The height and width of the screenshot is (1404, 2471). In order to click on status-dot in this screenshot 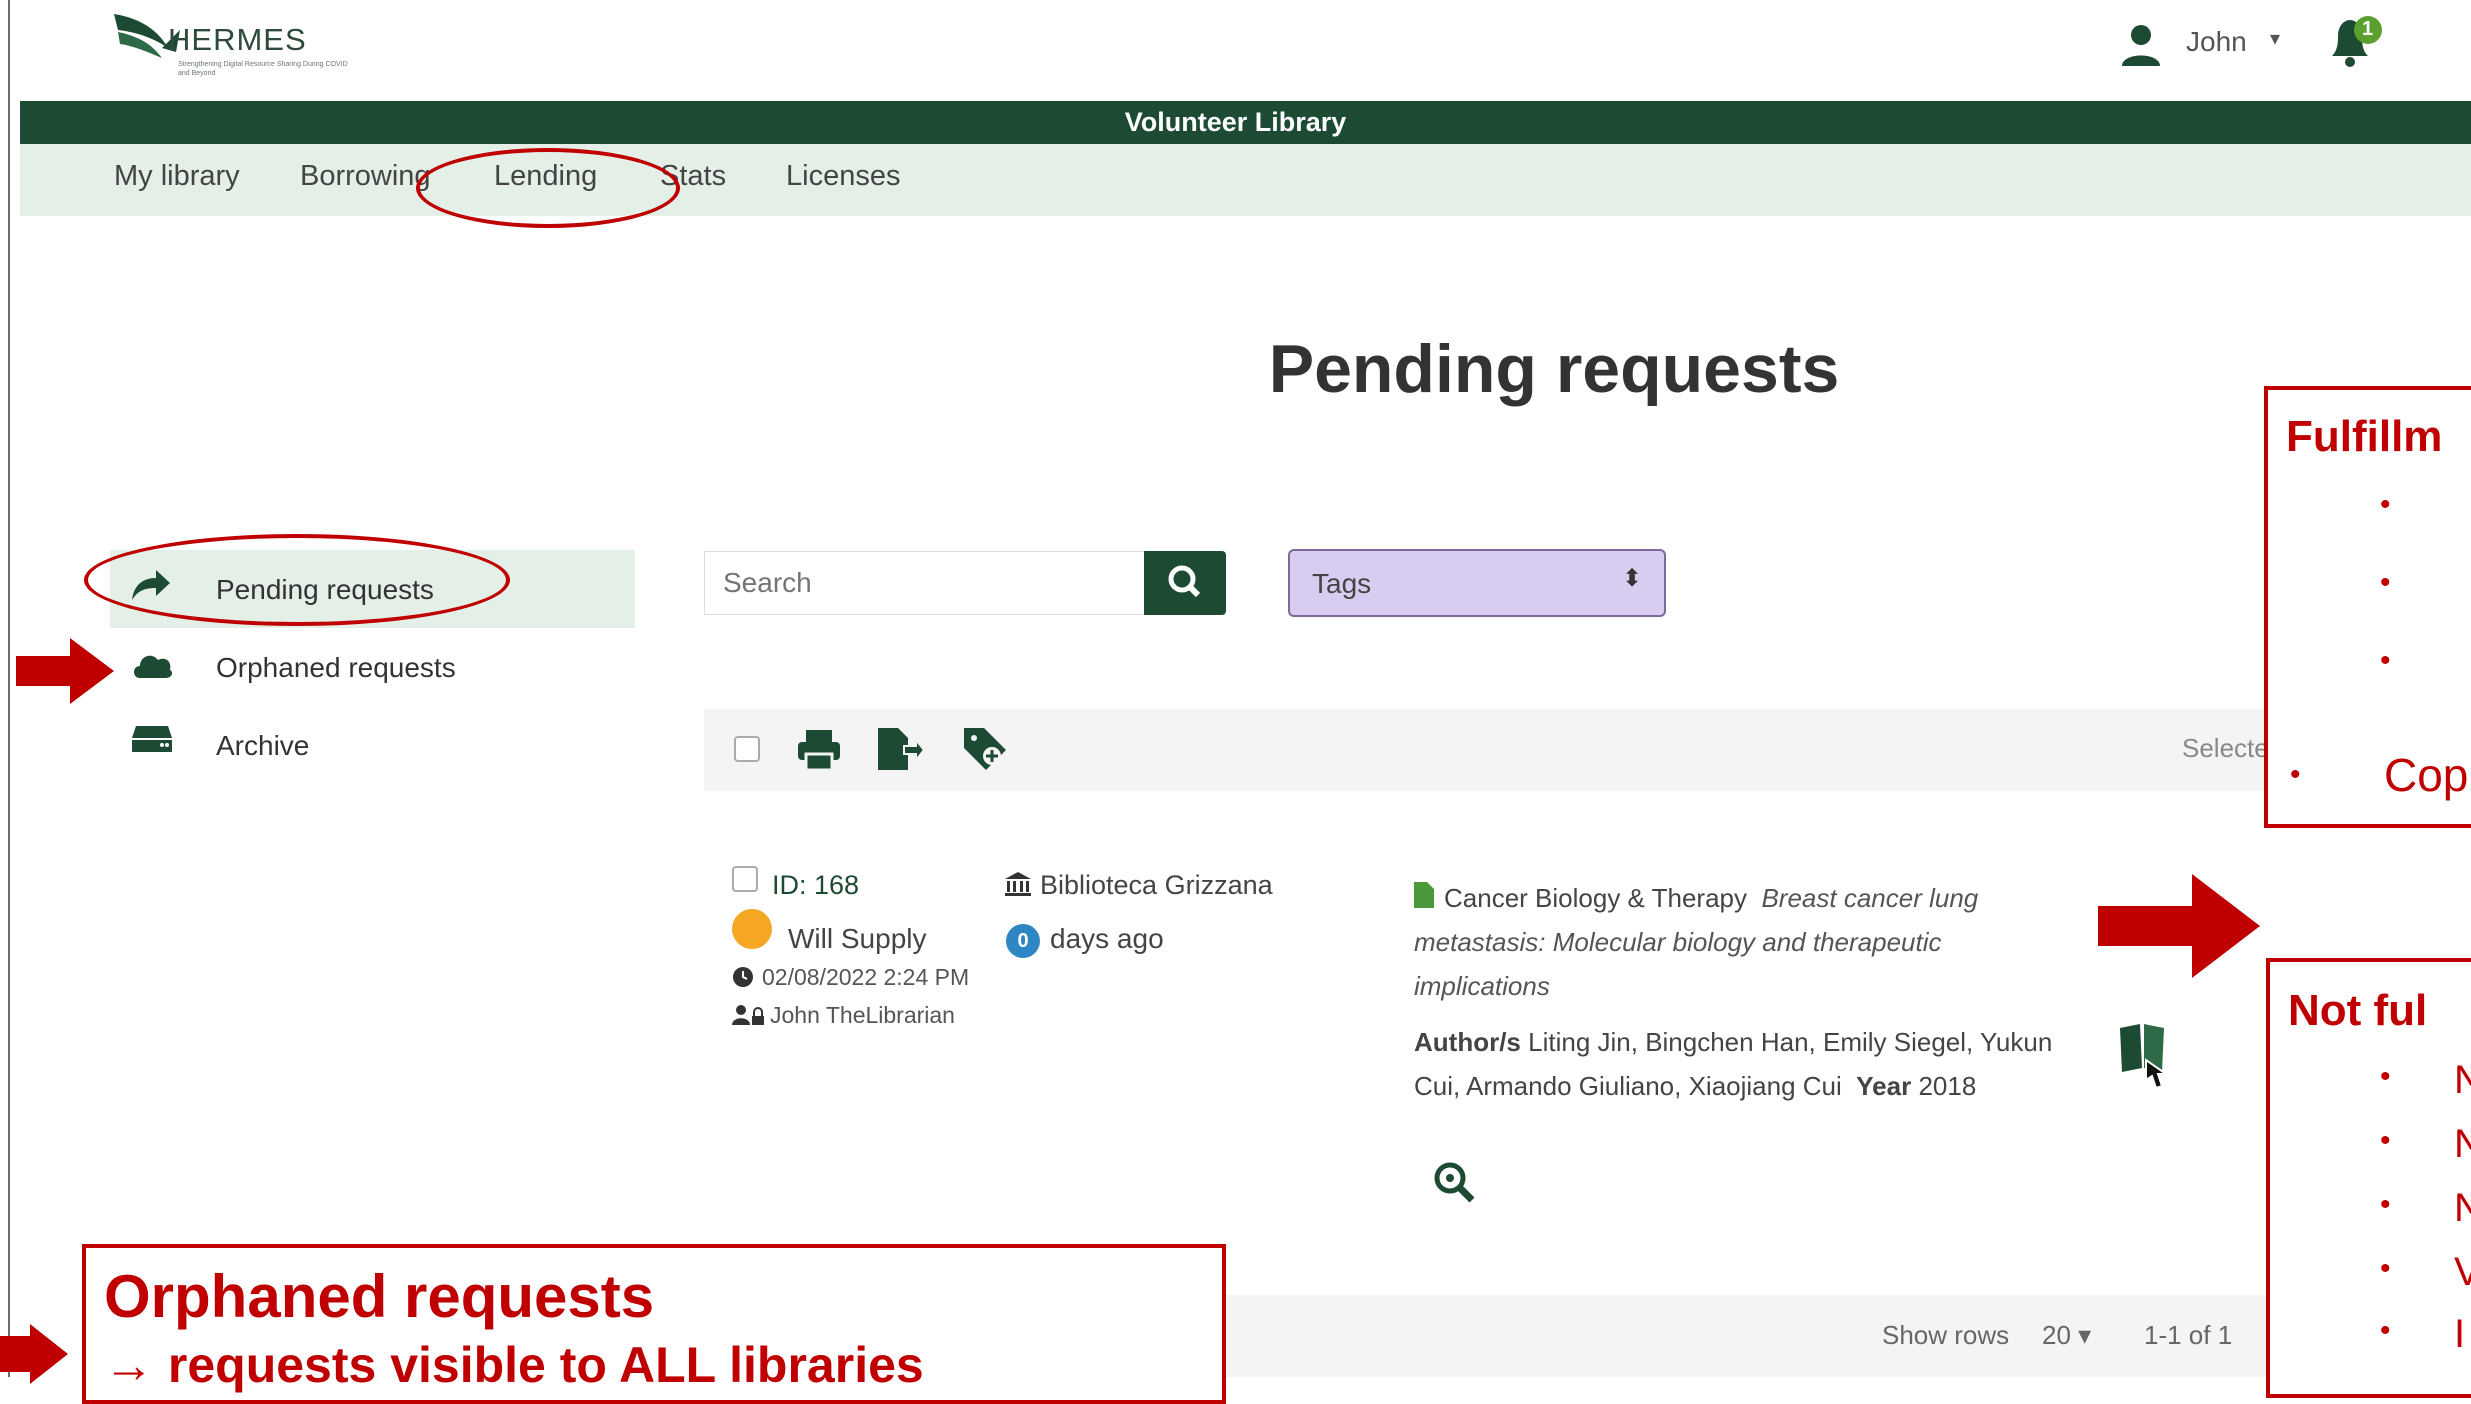, I will do `click(752, 929)`.